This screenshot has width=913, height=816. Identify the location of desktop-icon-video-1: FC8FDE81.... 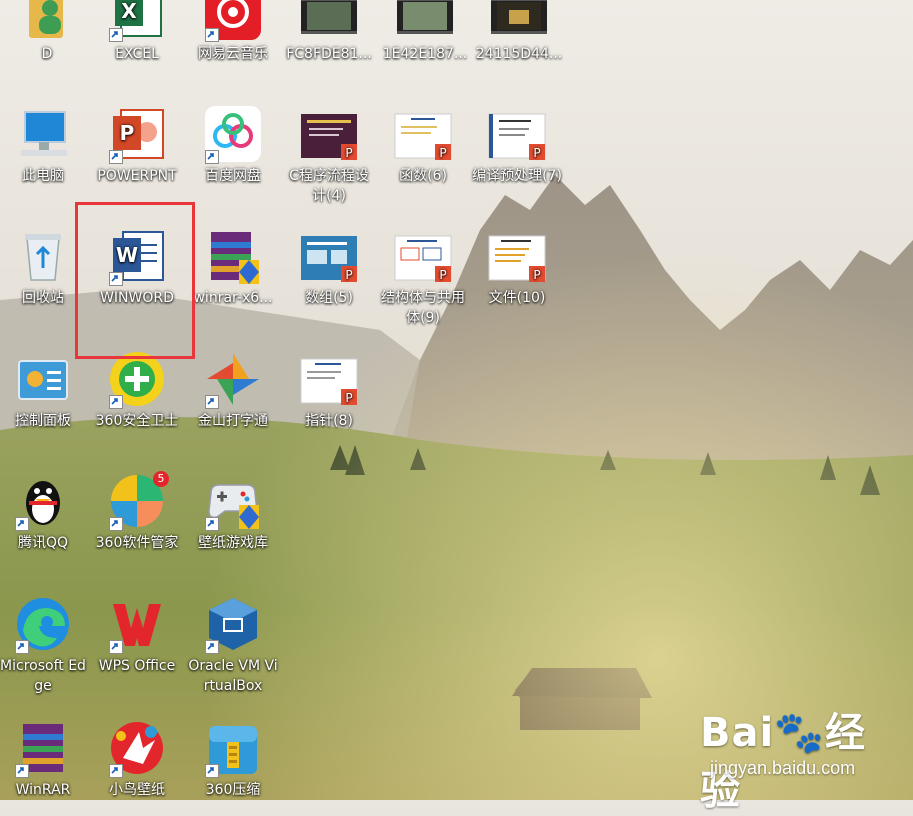
(329, 32).